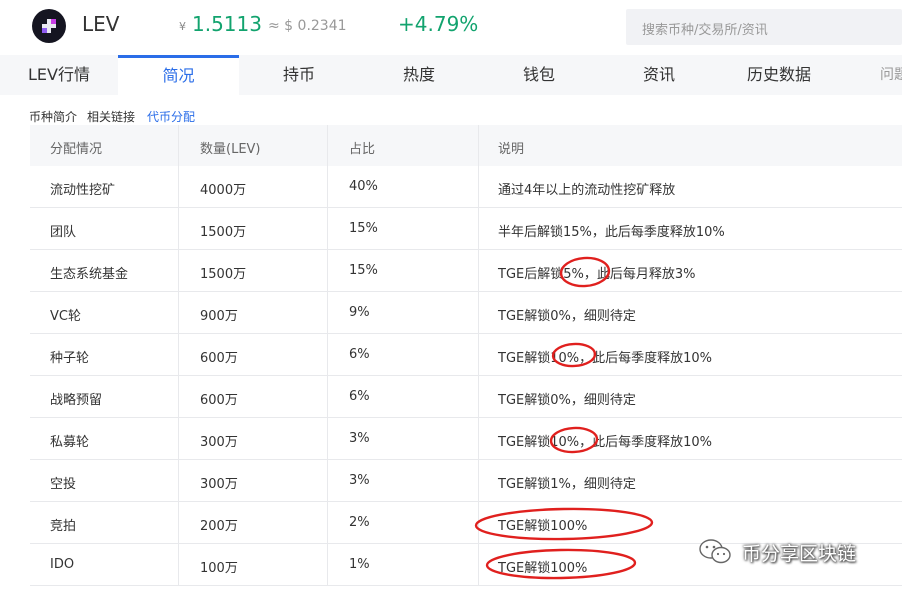 Image resolution: width=902 pixels, height=591 pixels. Describe the element at coordinates (299, 75) in the screenshot. I see `tab-holdings: 持币` at that location.